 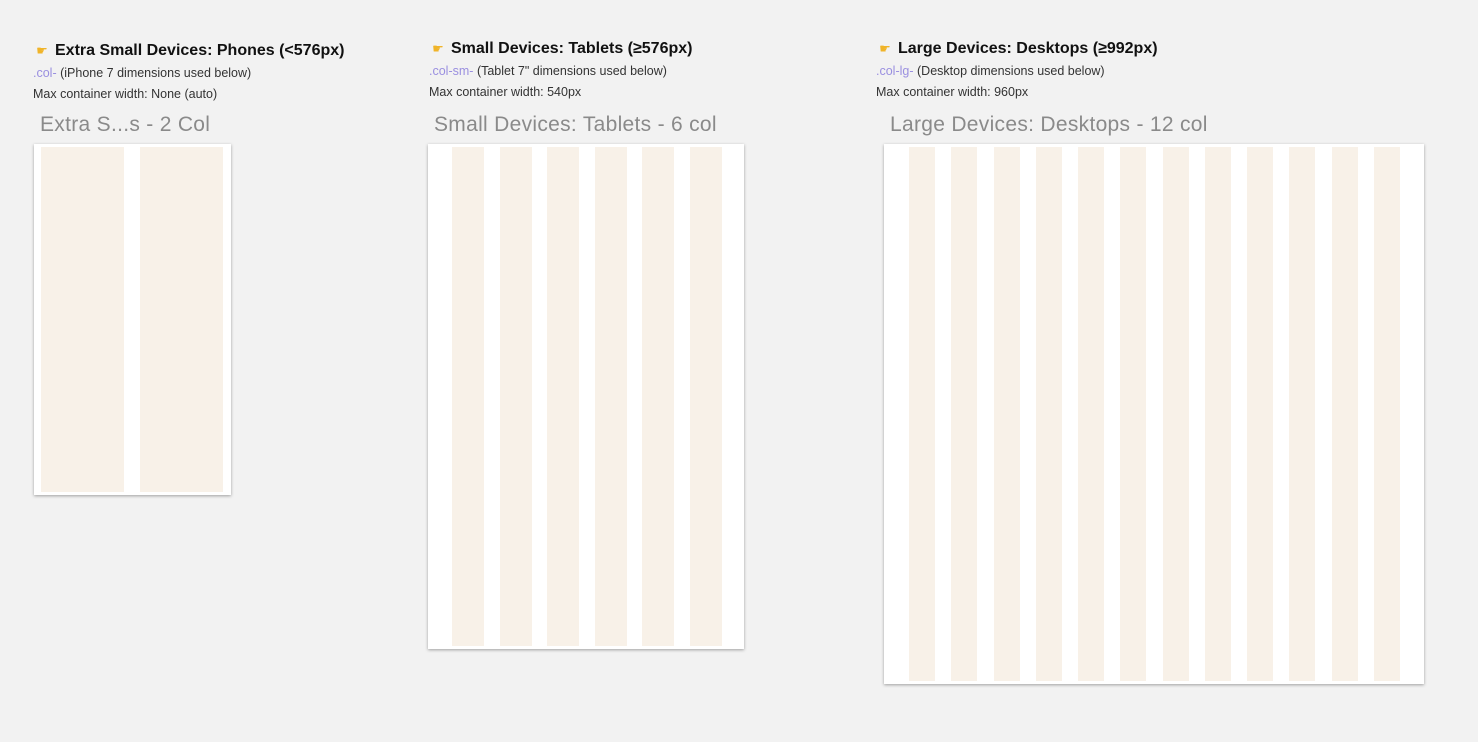 I want to click on section-xs-title: Extra Small Devices: Phones (<576px), so click(x=200, y=50).